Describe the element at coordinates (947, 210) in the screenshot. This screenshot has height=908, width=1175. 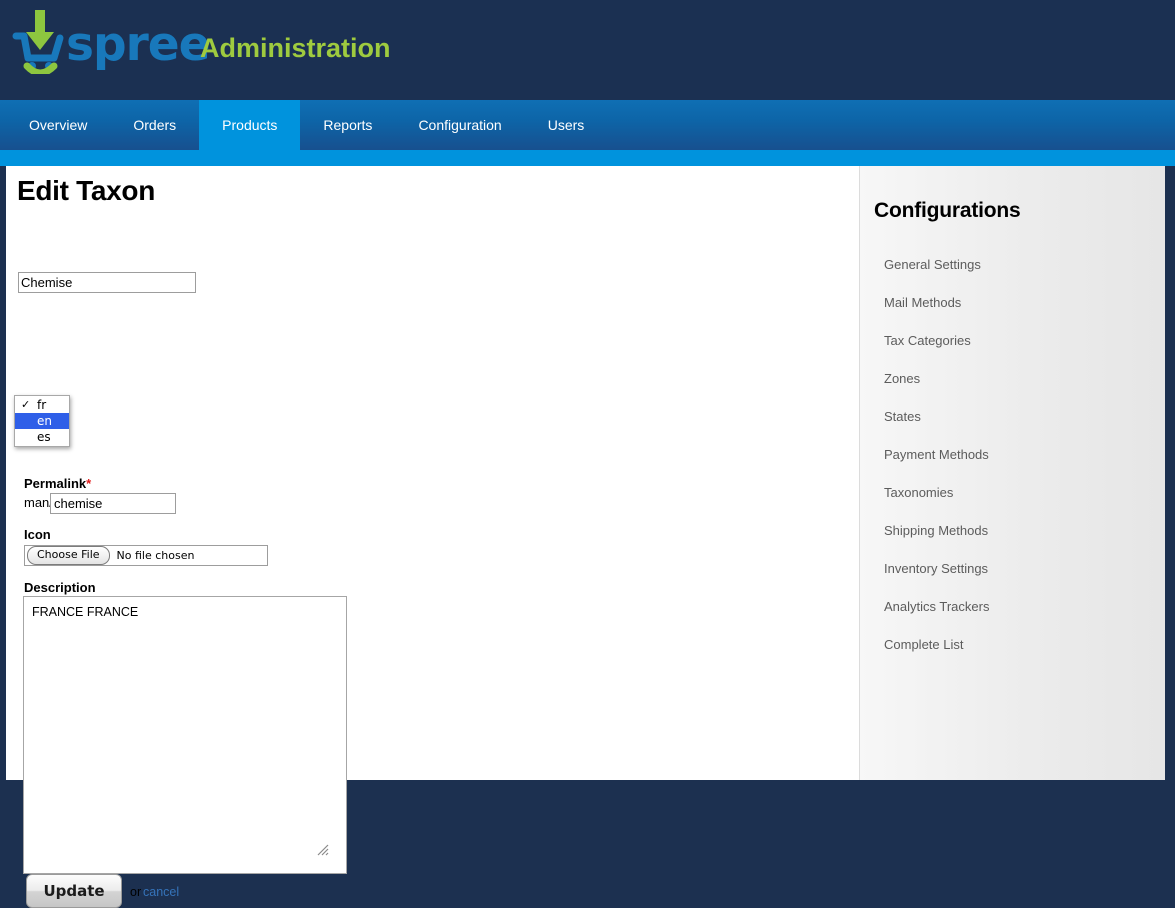
I see `sidebar-title: Configurations` at that location.